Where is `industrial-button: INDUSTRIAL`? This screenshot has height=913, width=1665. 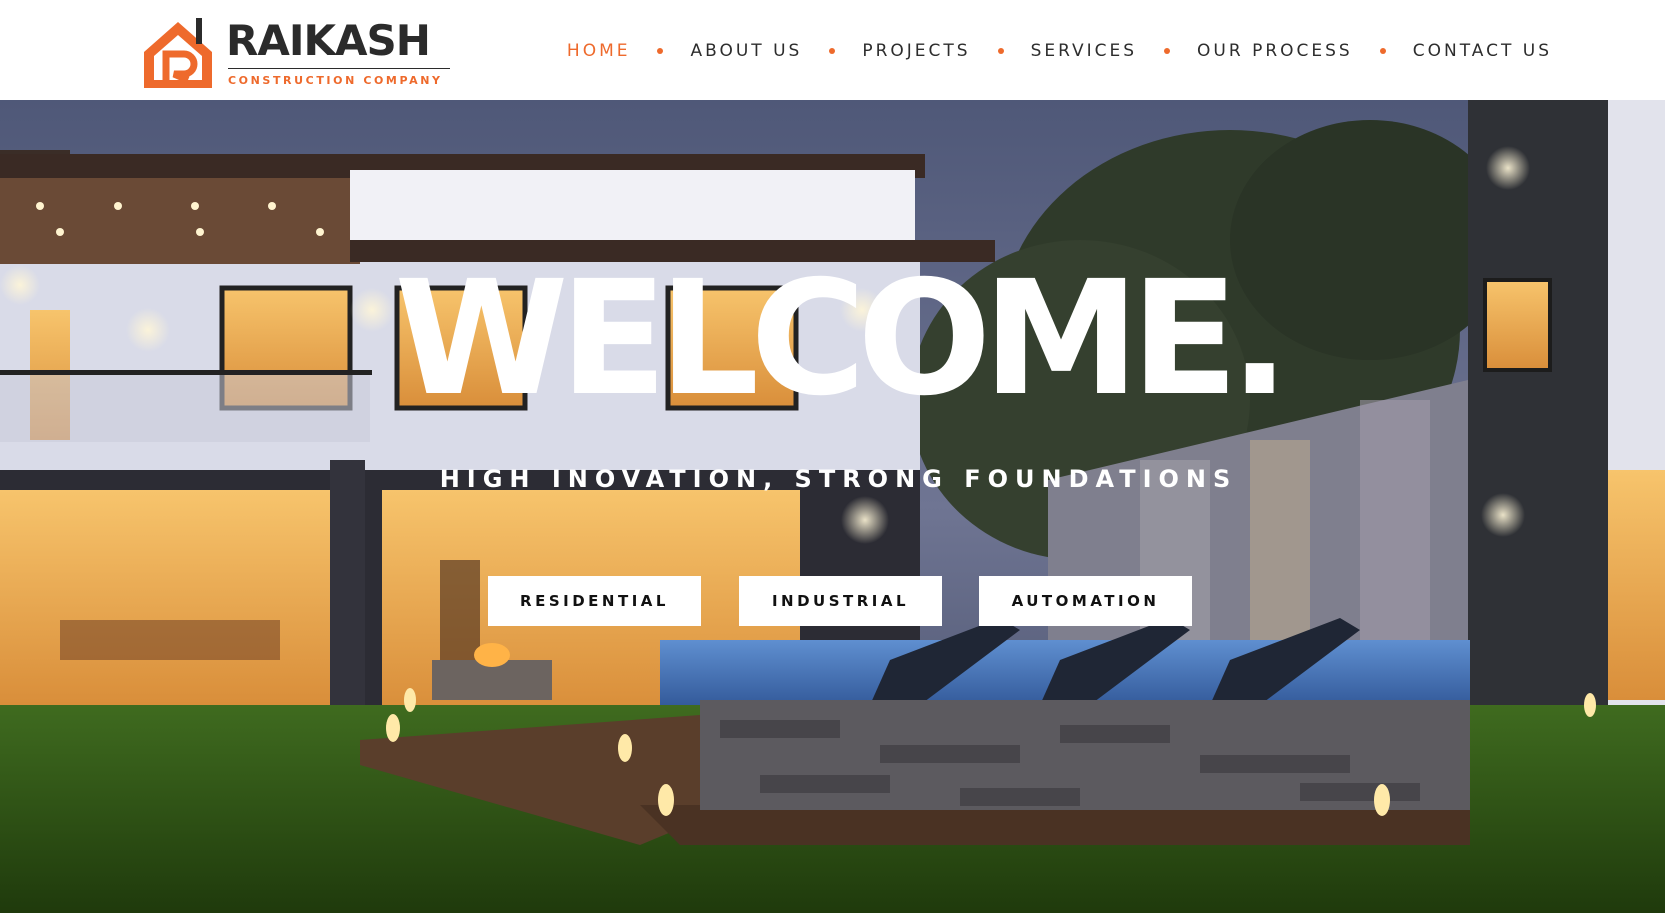
industrial-button: INDUSTRIAL is located at coordinates (840, 601).